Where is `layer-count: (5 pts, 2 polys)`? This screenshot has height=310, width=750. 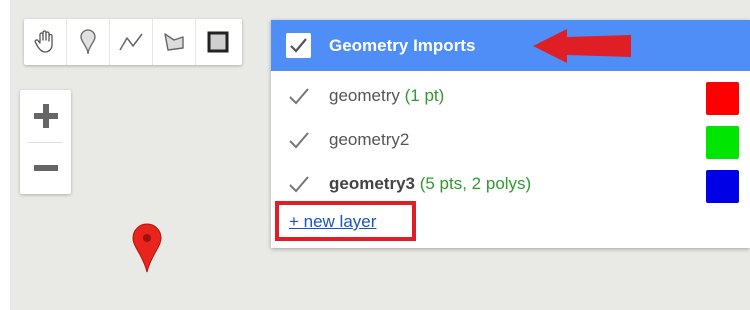 layer-count: (5 pts, 2 polys) is located at coordinates (475, 183).